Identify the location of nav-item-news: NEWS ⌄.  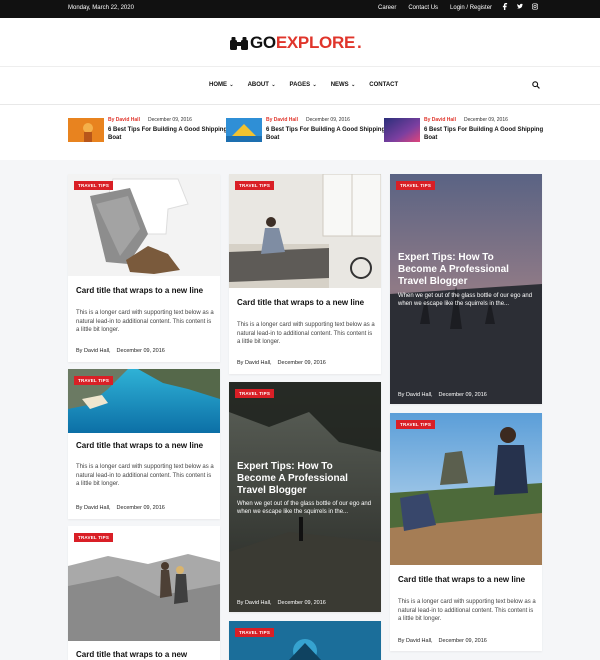
(343, 85).